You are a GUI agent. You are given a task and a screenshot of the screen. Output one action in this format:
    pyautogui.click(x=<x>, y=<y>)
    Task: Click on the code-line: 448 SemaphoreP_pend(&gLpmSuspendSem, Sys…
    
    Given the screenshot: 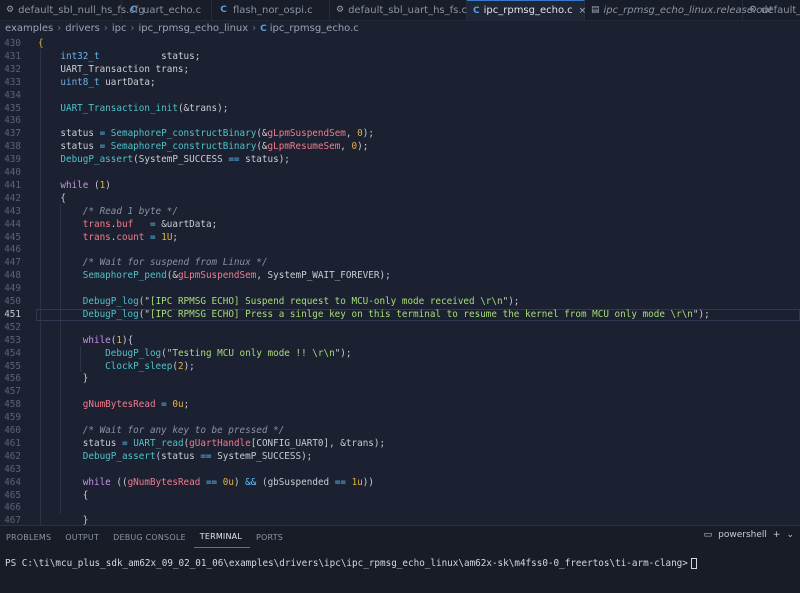 What is the action you would take?
    pyautogui.click(x=400, y=276)
    